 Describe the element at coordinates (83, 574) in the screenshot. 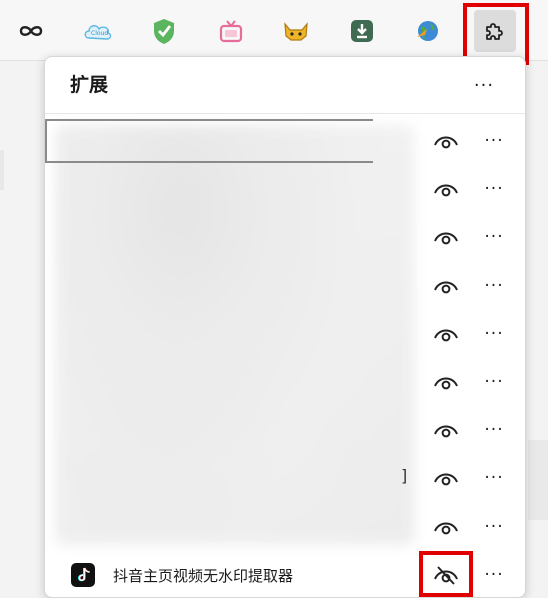

I see `tiktok-icon` at that location.